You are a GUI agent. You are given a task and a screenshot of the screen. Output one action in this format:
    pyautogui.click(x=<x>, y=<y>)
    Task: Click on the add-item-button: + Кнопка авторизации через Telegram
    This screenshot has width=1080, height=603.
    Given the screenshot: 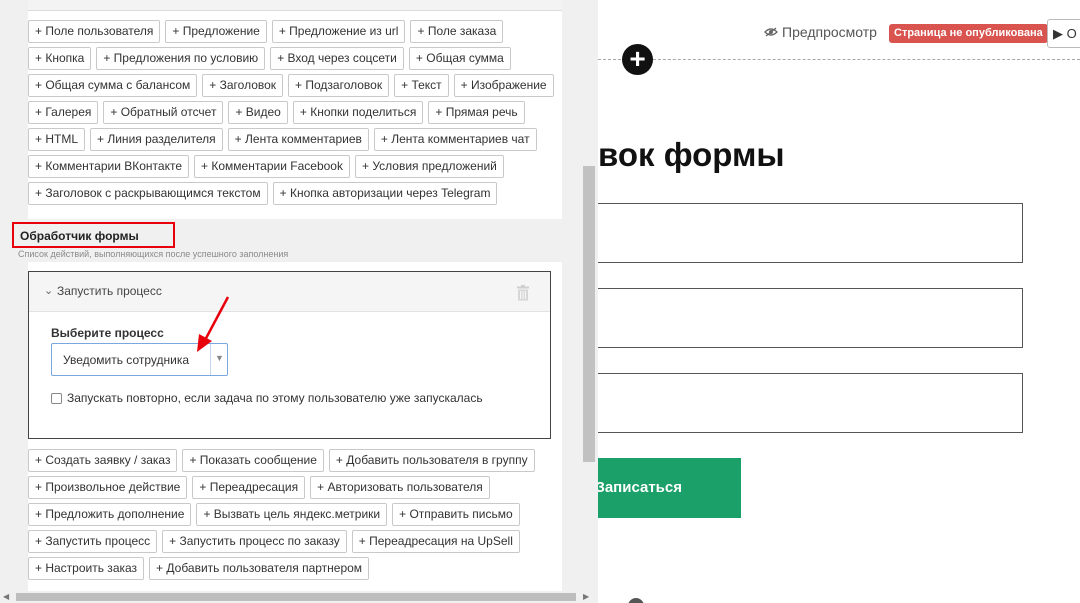 What is the action you would take?
    pyautogui.click(x=385, y=193)
    